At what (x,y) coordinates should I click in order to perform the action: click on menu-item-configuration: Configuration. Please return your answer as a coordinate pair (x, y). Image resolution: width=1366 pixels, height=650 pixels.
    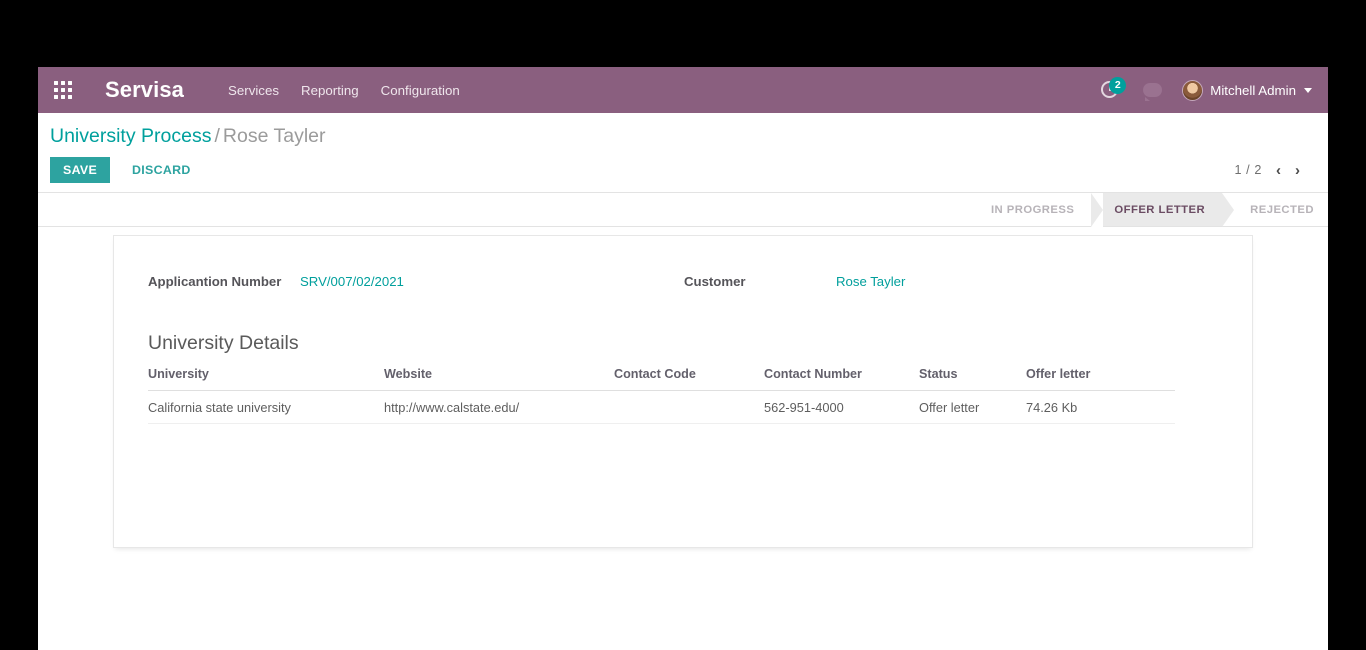
    Looking at the image, I should click on (420, 90).